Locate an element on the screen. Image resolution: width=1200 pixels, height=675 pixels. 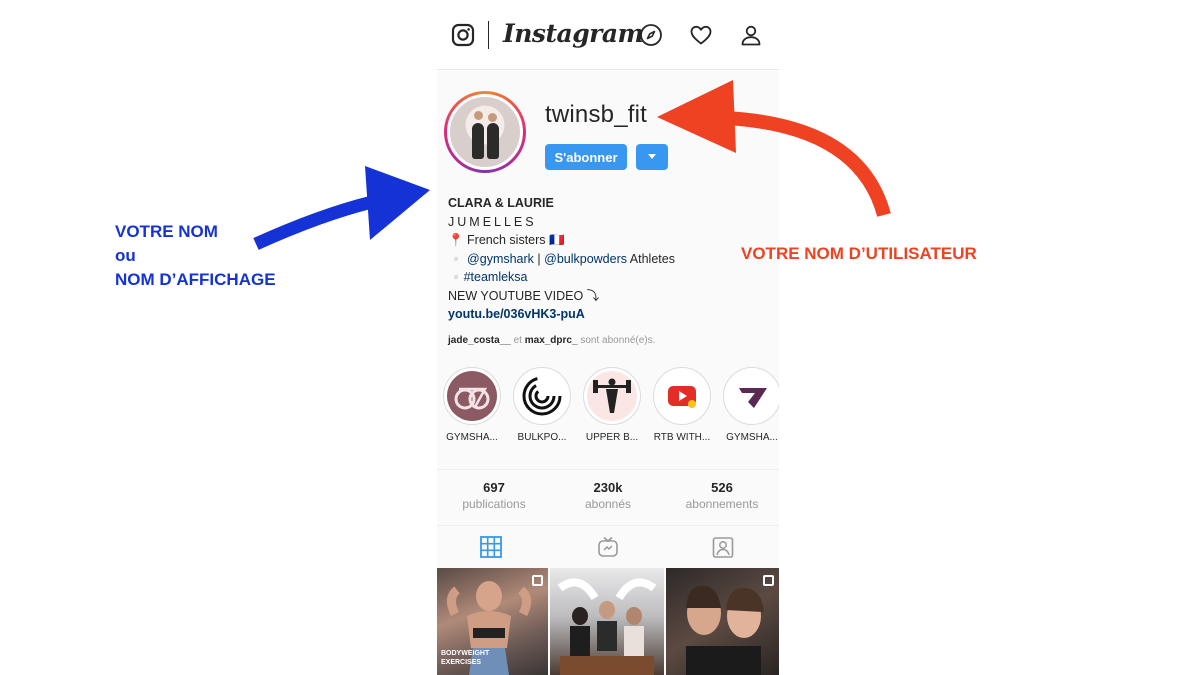
stat-label: abonnés is located at coordinates (608, 504).